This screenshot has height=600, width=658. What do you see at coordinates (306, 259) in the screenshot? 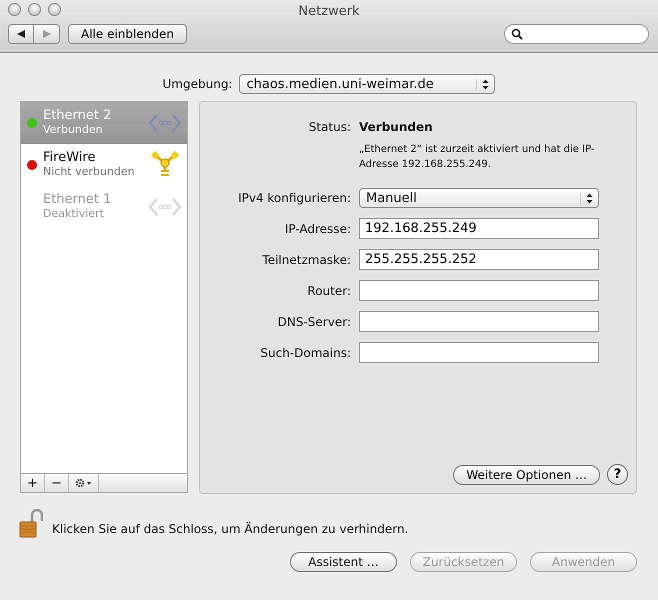
I see `field-label: Teilnetzmaske:` at bounding box center [306, 259].